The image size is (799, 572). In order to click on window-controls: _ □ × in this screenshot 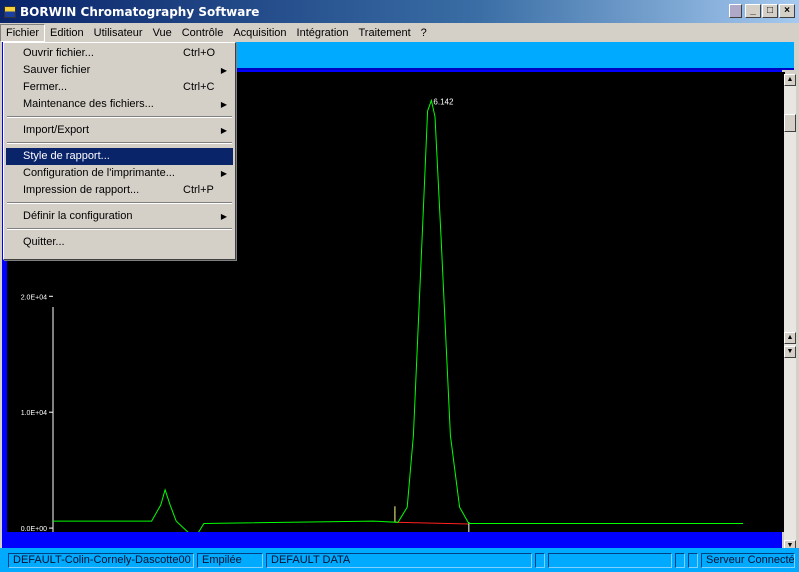, I will do `click(762, 11)`.